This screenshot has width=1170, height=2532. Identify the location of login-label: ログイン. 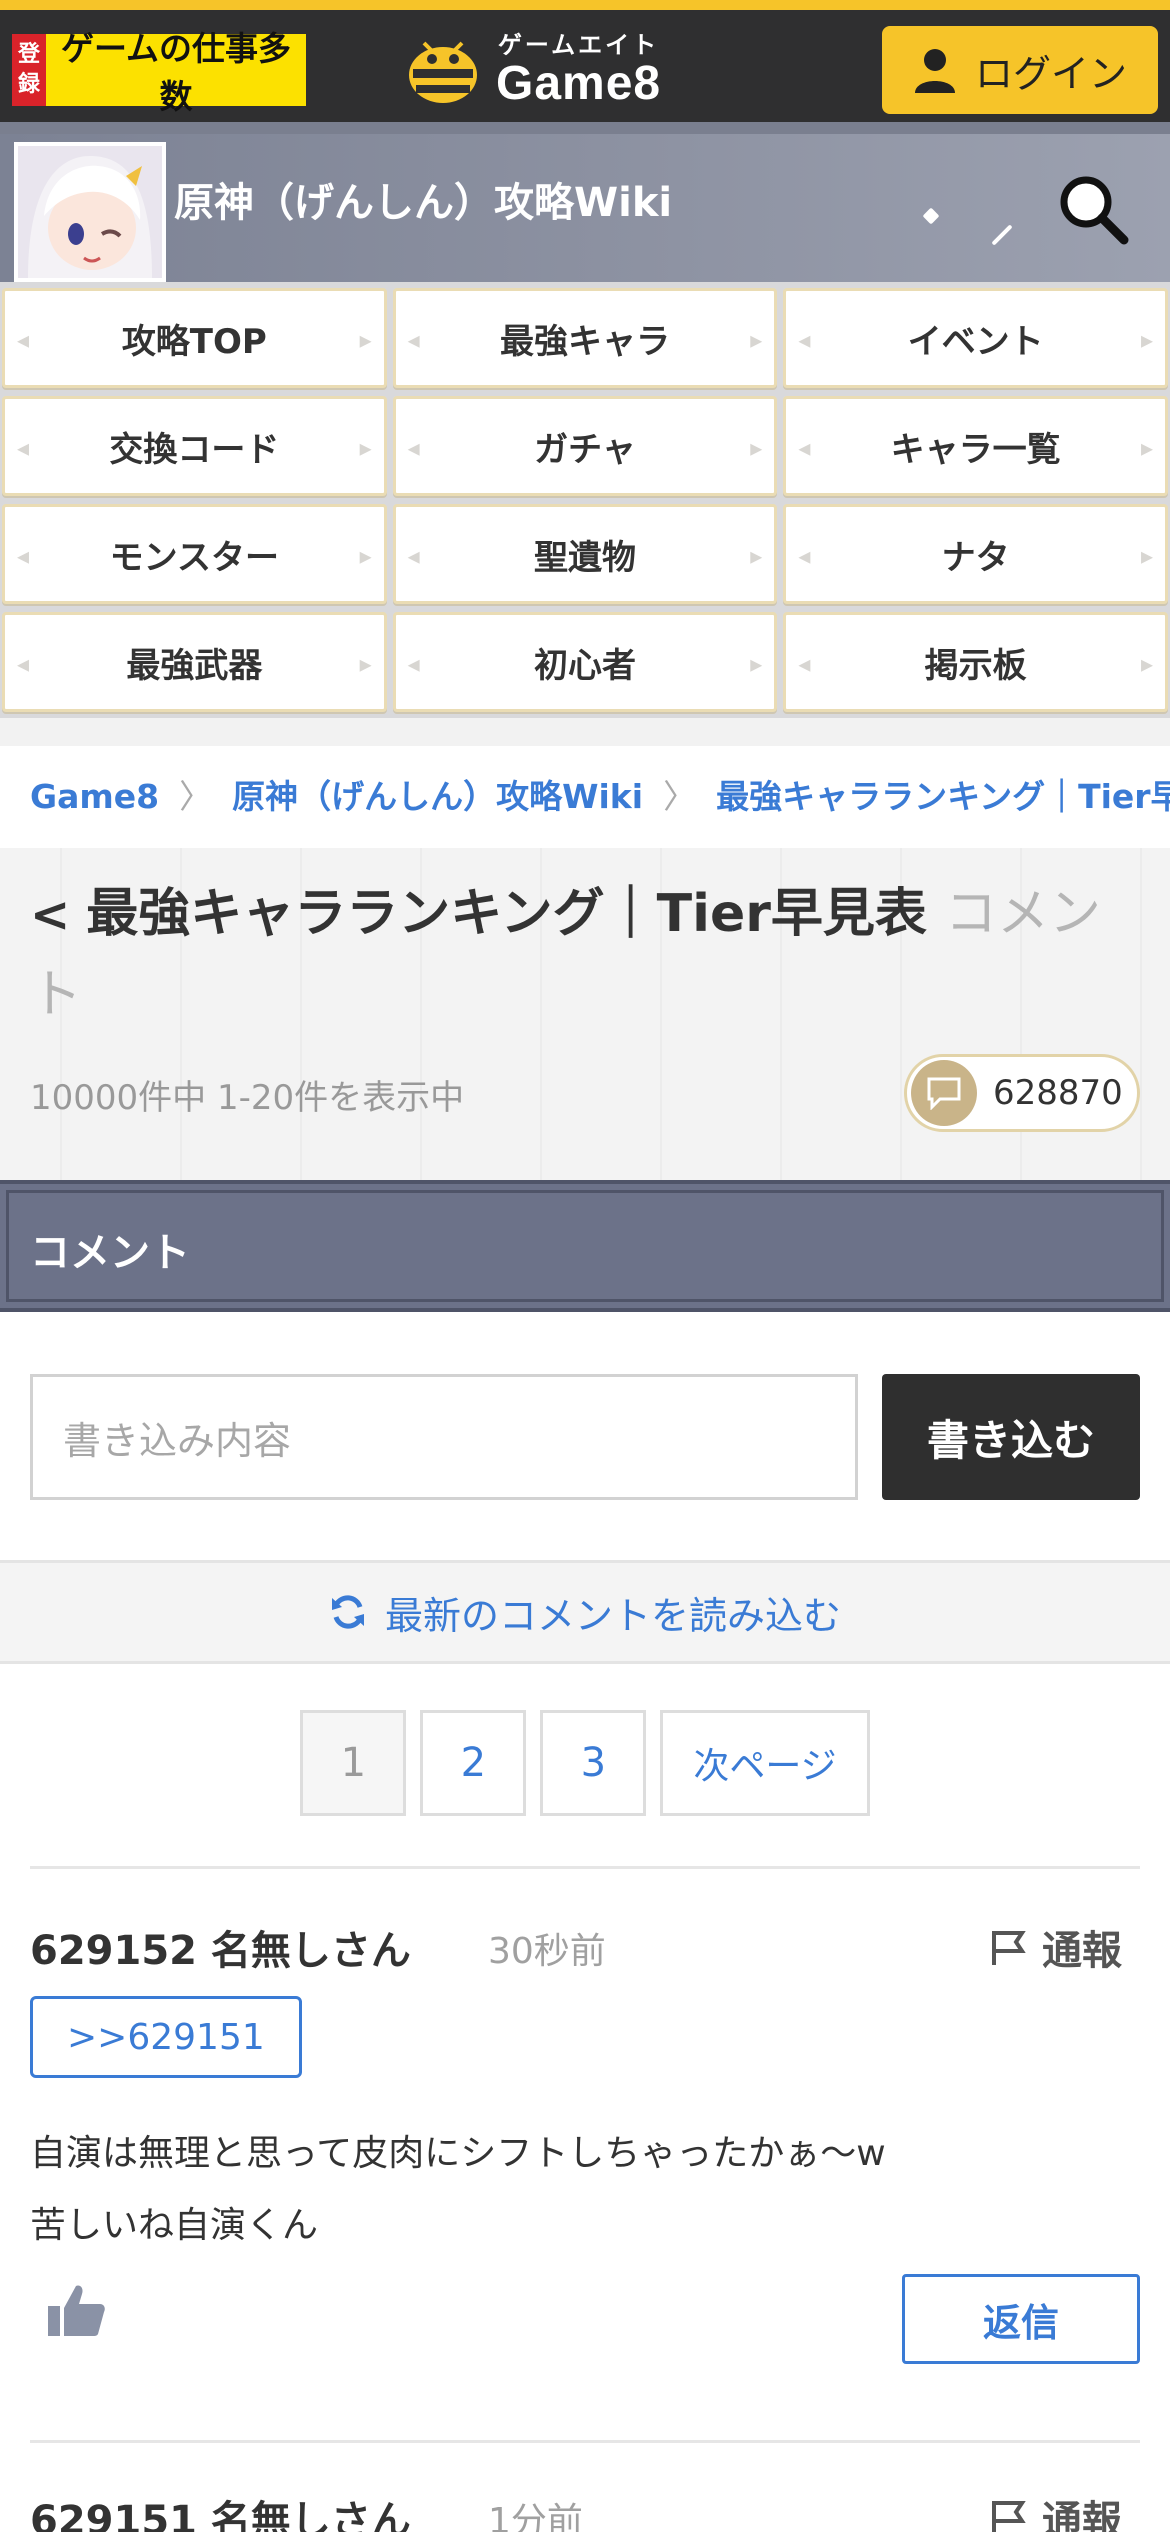
(1050, 73).